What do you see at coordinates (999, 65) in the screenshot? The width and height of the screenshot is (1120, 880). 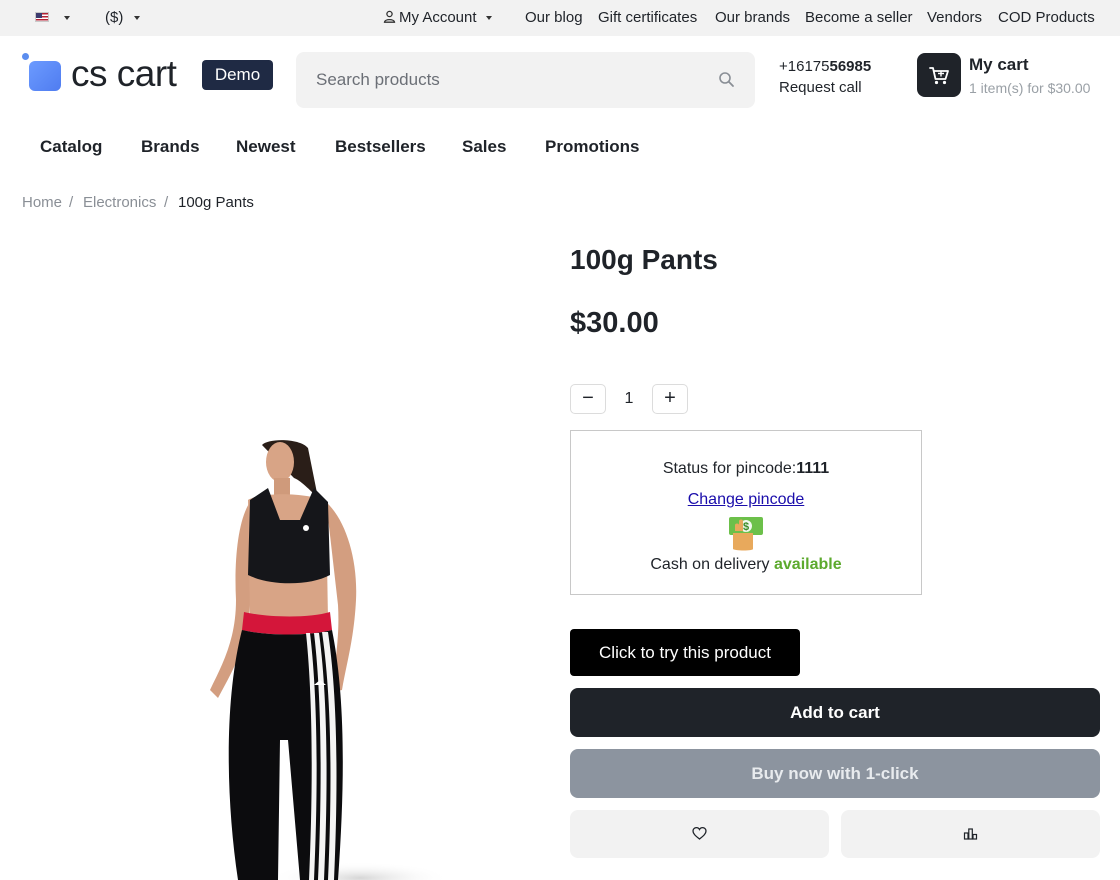 I see `cart-title: My cart` at bounding box center [999, 65].